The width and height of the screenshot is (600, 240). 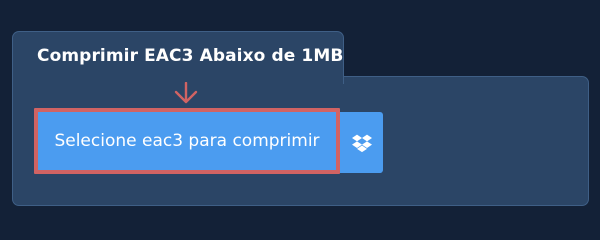 I want to click on select-file-button-label: Selecione eac3 para comprimir, so click(x=187, y=141).